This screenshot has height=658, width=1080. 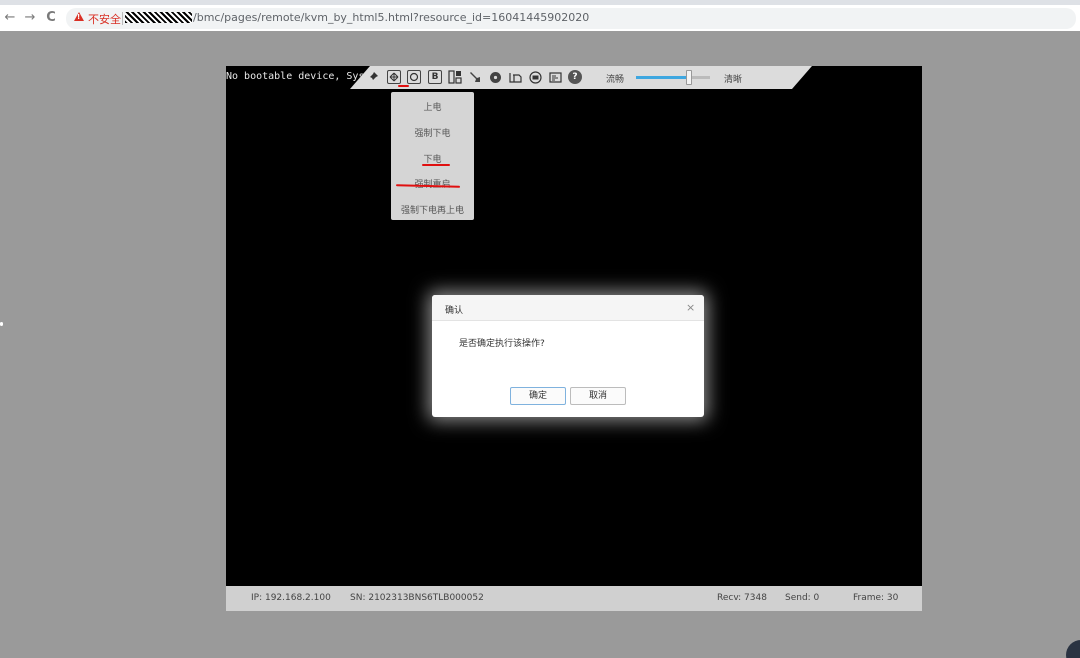 I want to click on cancel-button: 取消, so click(x=598, y=396).